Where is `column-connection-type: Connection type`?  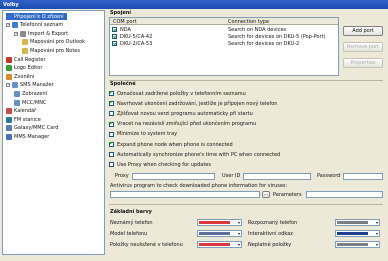 column-connection-type: Connection type is located at coordinates (248, 22).